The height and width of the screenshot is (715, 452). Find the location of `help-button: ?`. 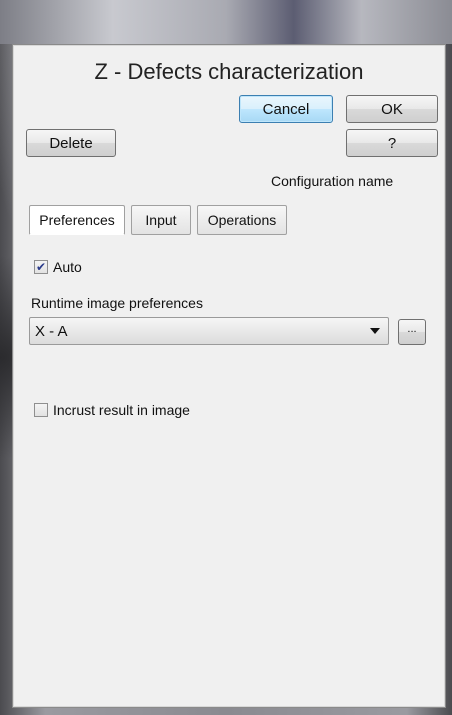

help-button: ? is located at coordinates (392, 143).